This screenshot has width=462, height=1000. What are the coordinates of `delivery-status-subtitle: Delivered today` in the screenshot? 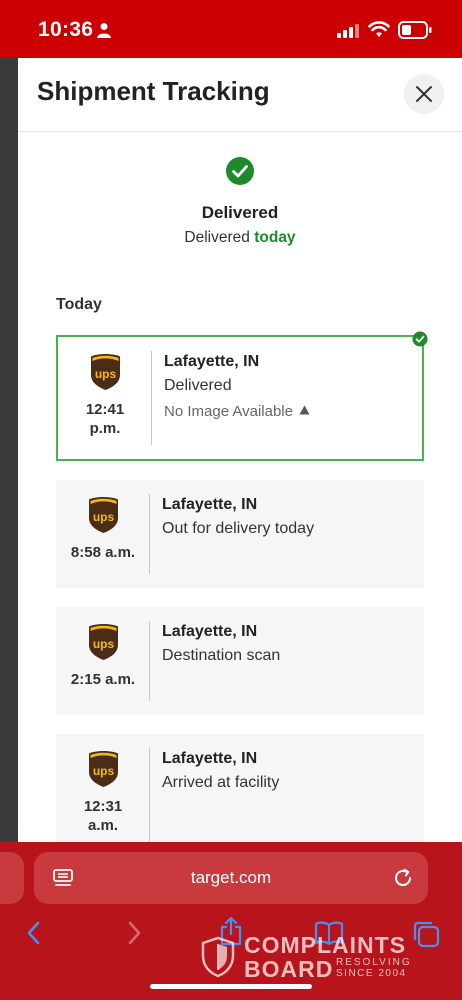 It's located at (240, 238).